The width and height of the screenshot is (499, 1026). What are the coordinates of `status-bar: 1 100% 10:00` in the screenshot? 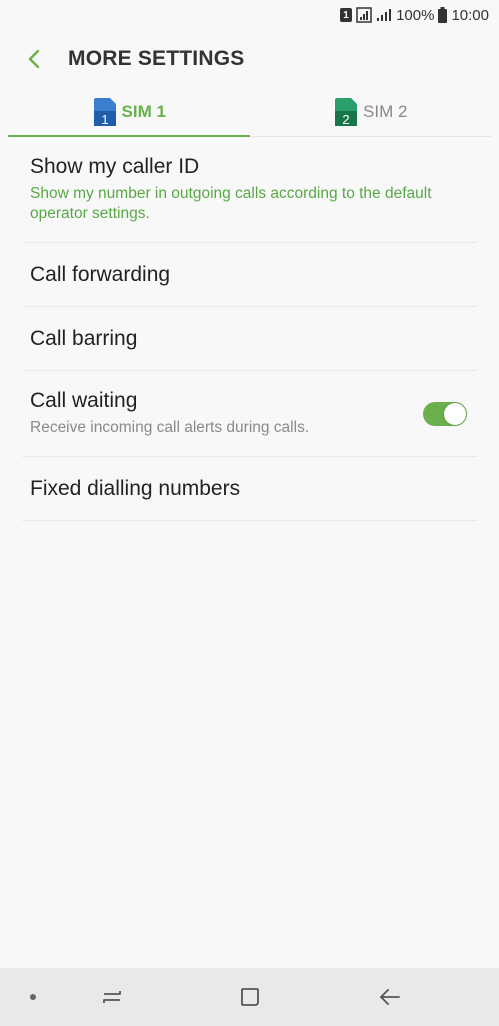 It's located at (249, 15).